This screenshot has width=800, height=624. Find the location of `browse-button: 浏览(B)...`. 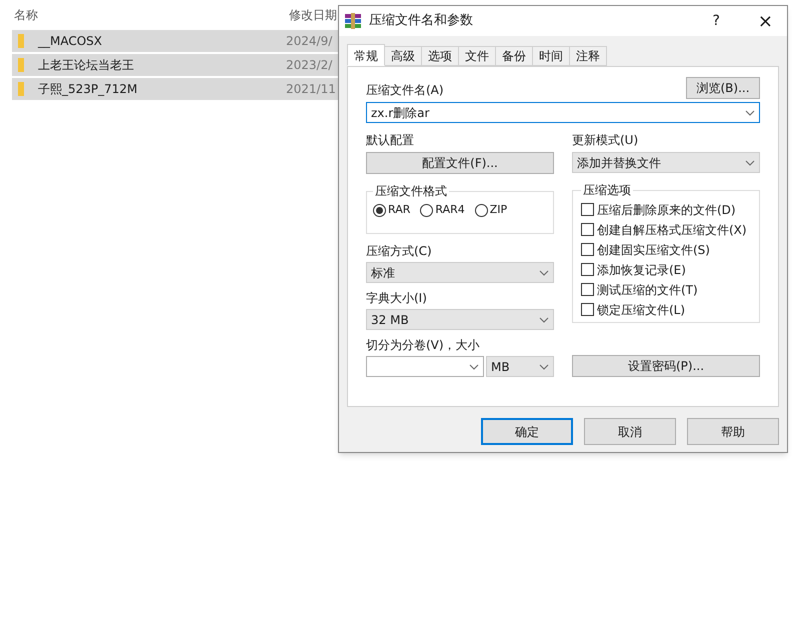

browse-button: 浏览(B)... is located at coordinates (723, 88).